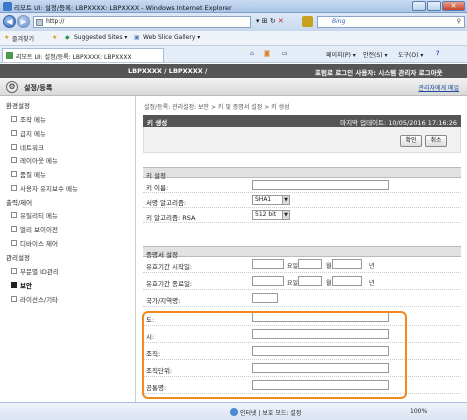 This screenshot has width=467, height=420. I want to click on sidebar-item-paper-source: 급지 메뉴, so click(28, 133).